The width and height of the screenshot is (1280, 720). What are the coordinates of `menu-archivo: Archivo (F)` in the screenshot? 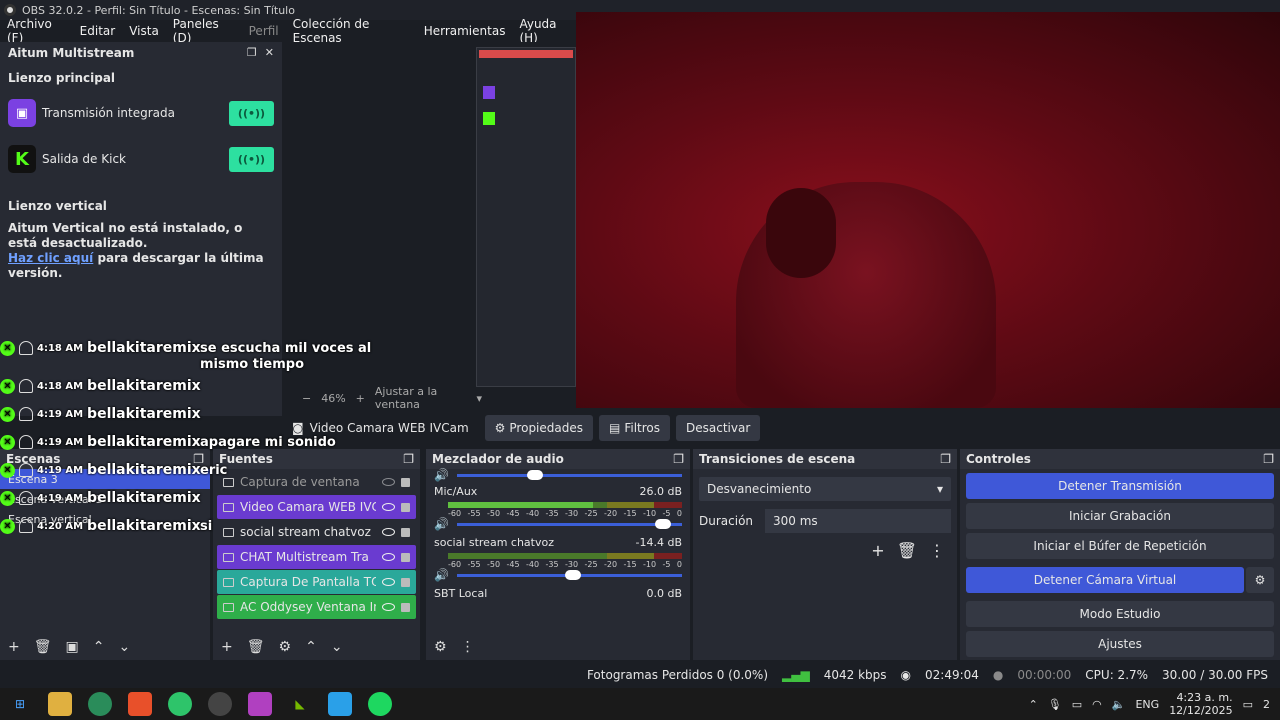 It's located at (36, 31).